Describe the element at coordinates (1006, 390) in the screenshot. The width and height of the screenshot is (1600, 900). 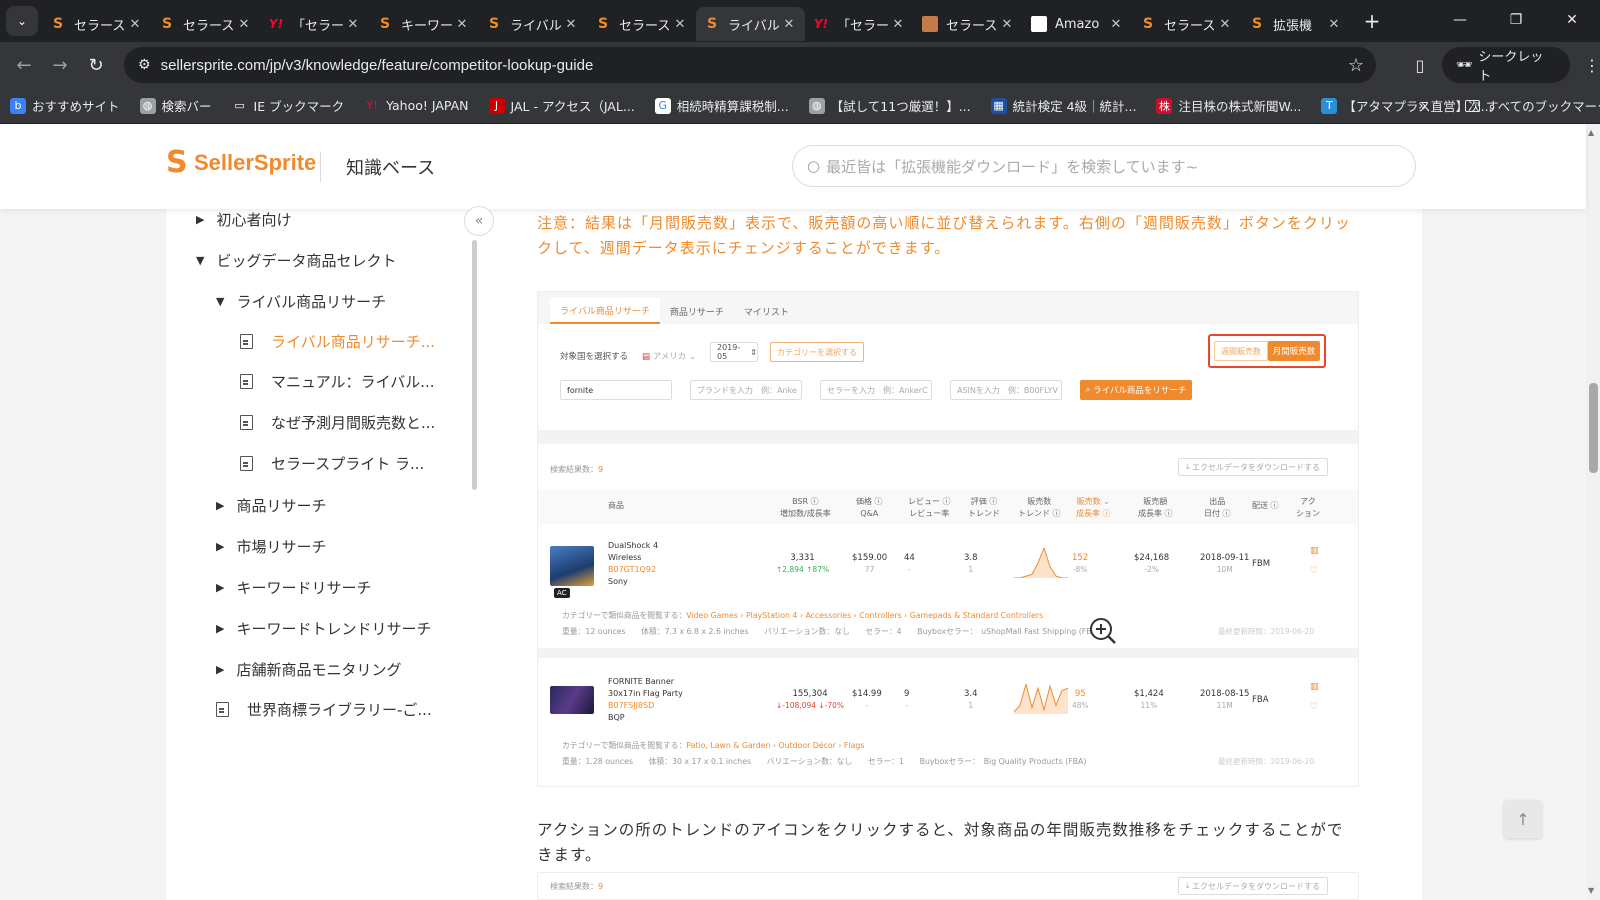
I see `asin-input: ASINを入力 例：B00FLYV` at that location.